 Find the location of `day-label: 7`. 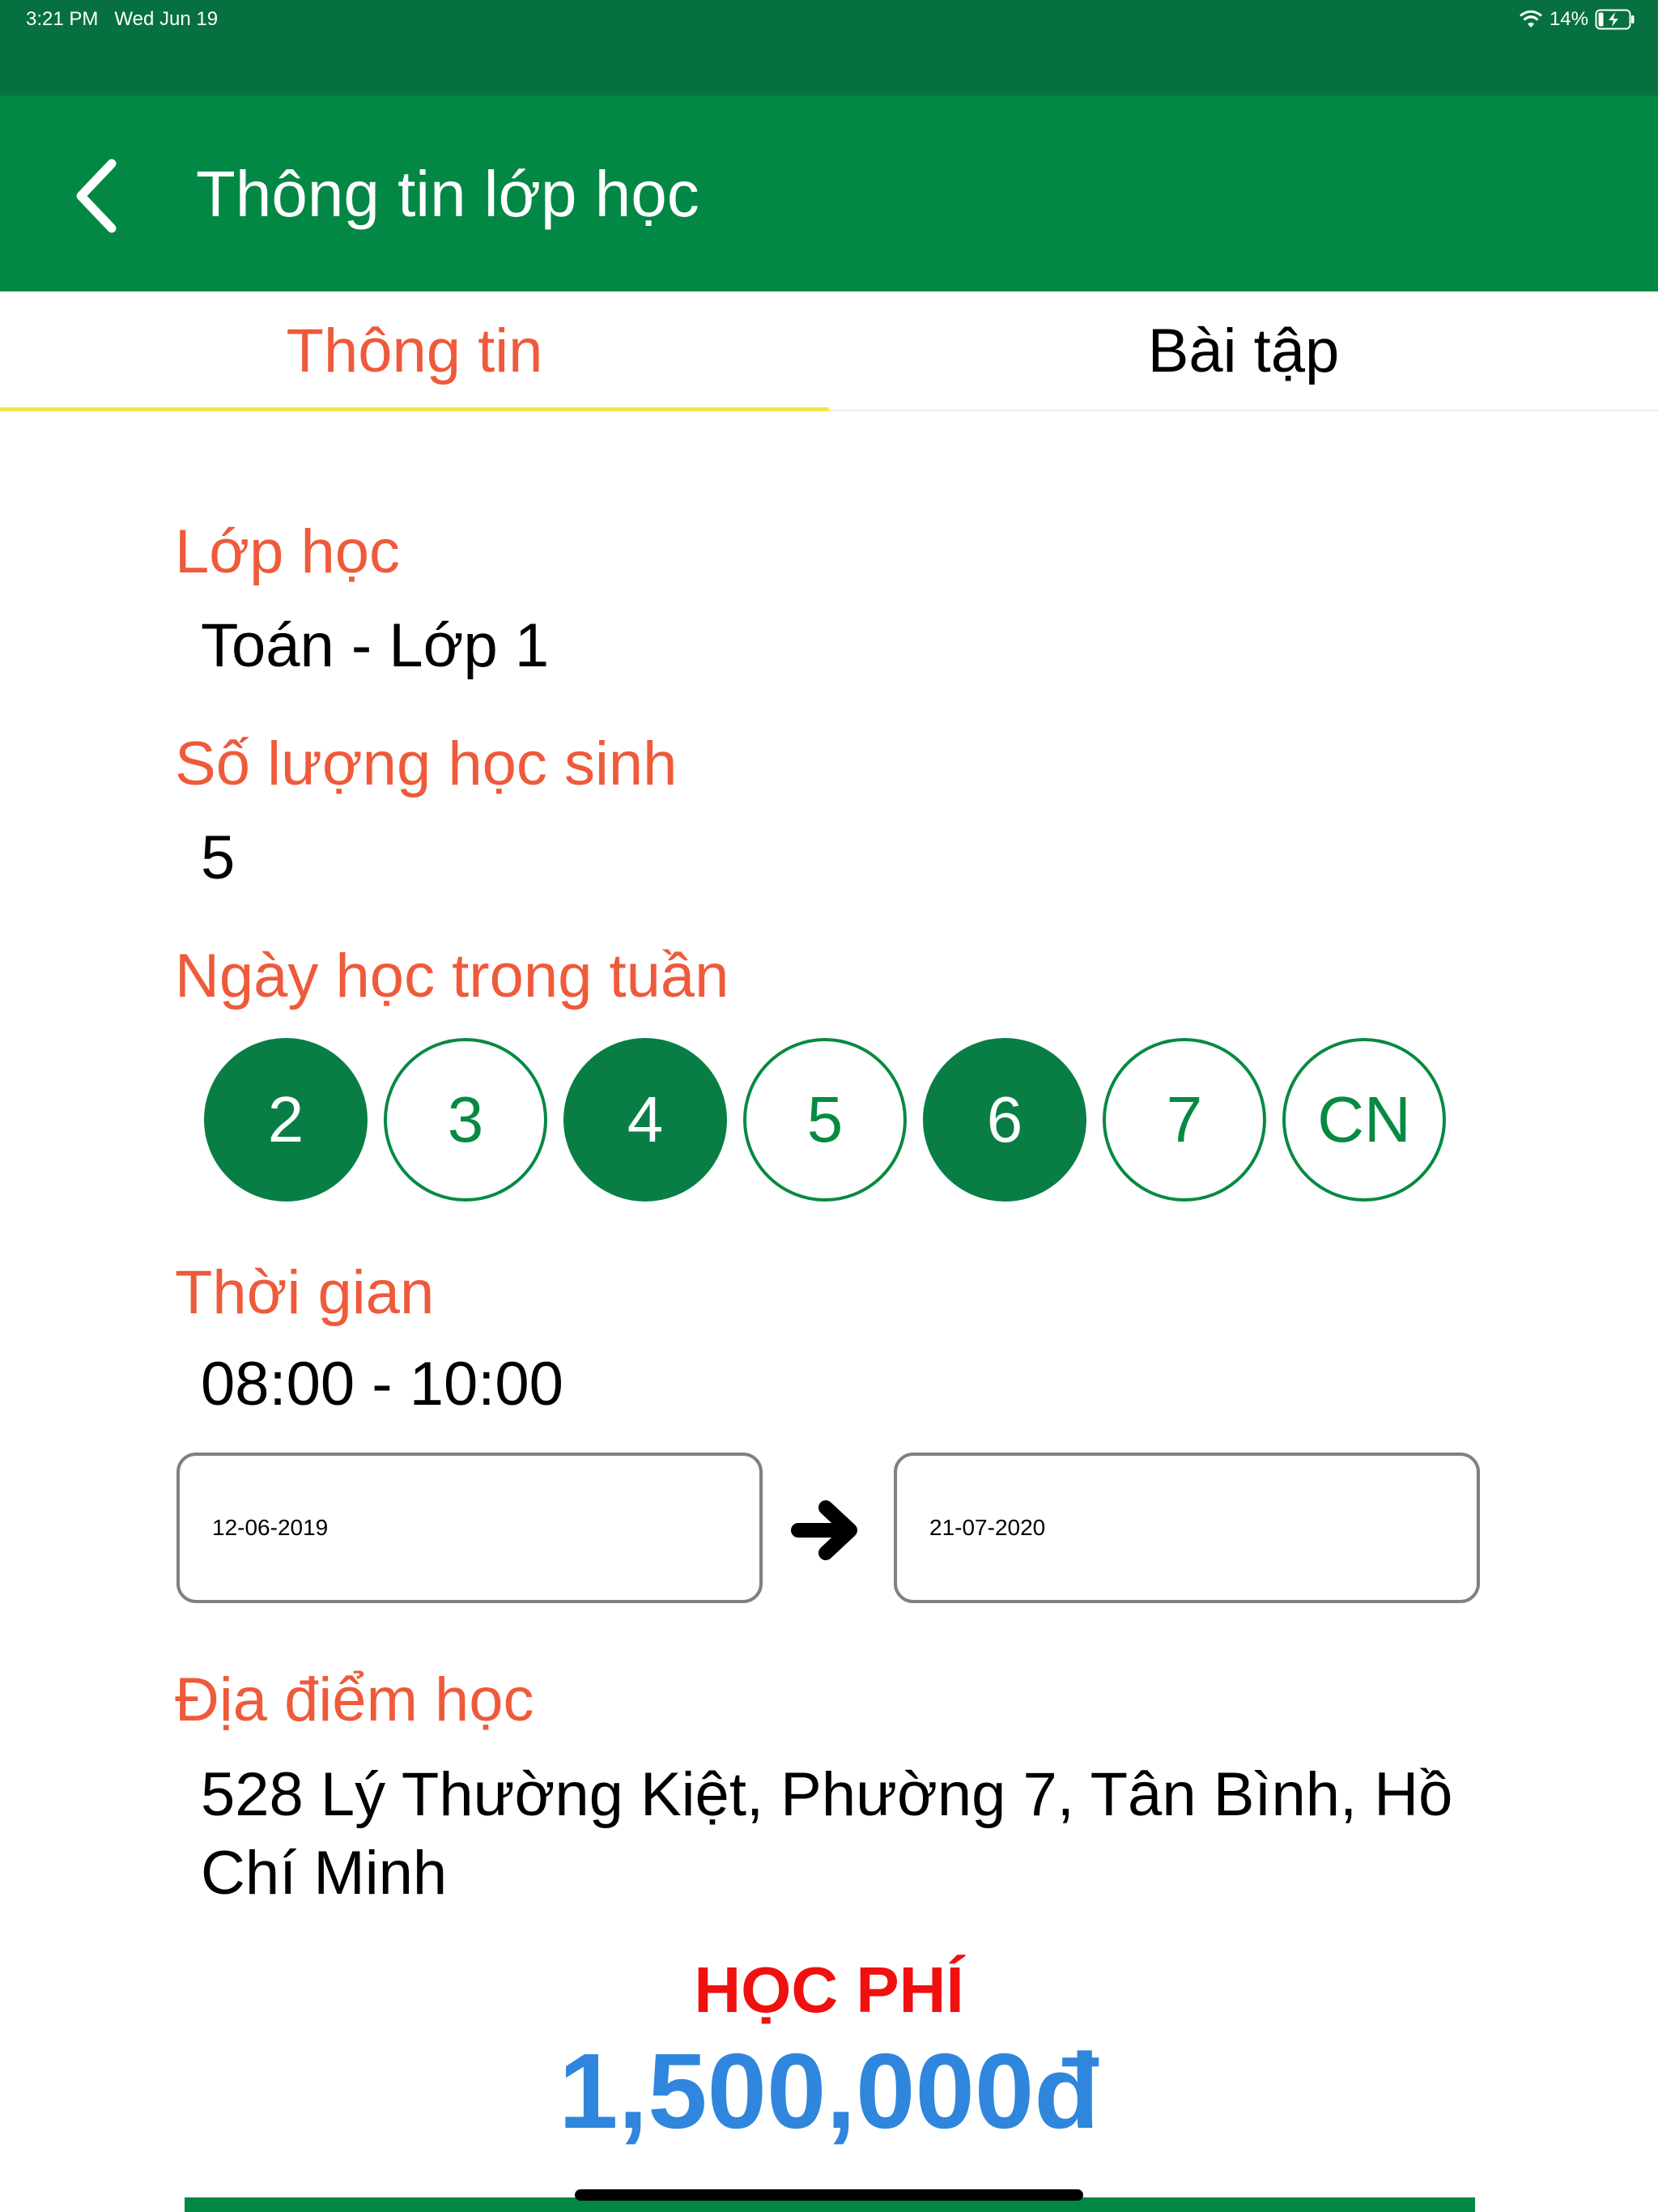

day-label: 7 is located at coordinates (1184, 1119).